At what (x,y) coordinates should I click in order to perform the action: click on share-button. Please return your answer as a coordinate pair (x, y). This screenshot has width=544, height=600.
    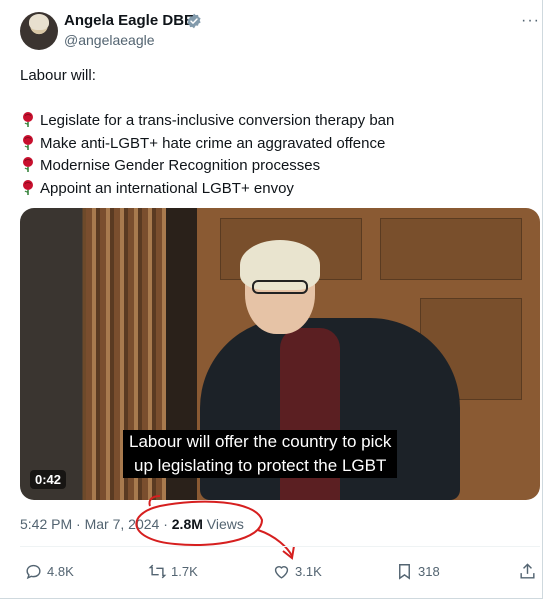
    Looking at the image, I should click on (527, 571).